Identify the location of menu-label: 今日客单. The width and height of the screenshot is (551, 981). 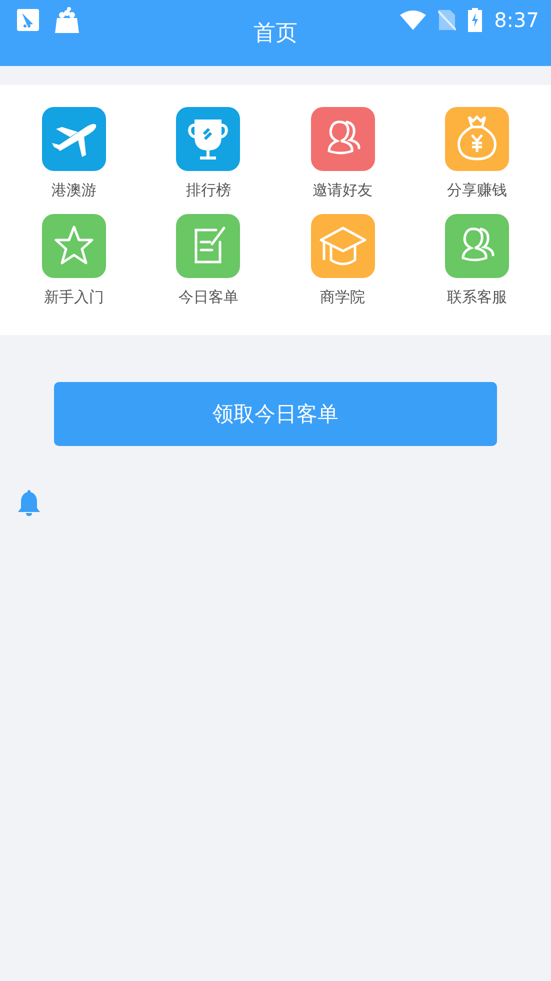
(208, 297).